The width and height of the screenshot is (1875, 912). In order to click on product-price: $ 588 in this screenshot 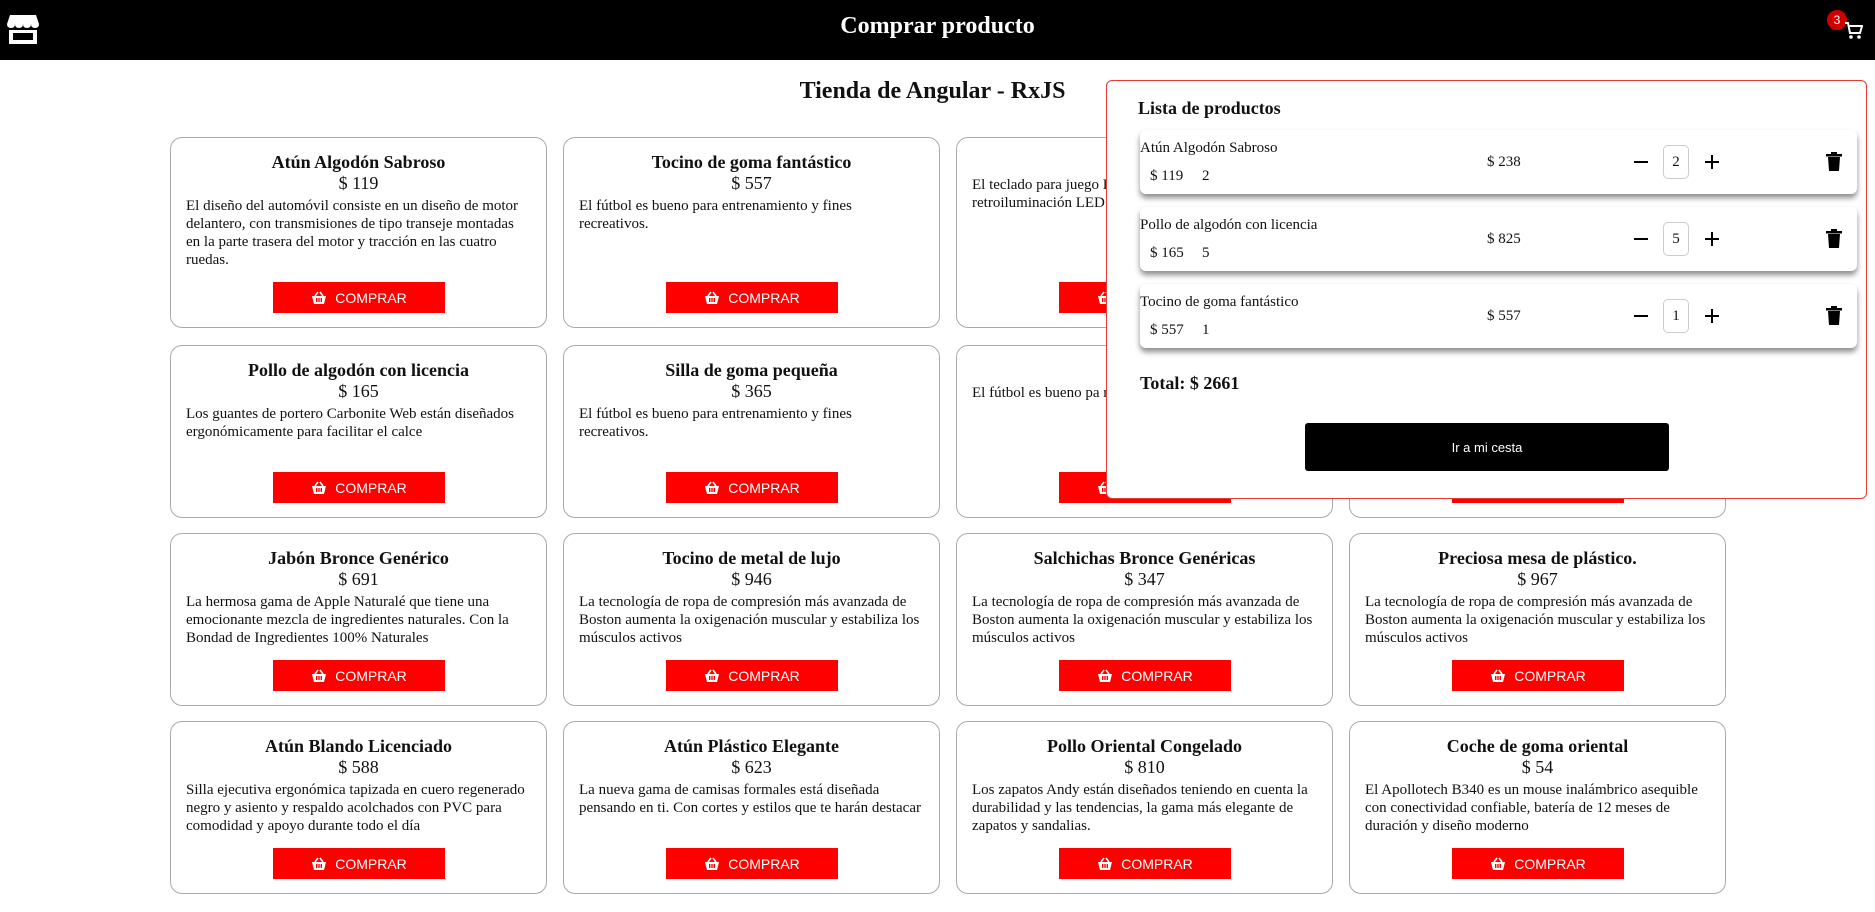, I will do `click(358, 767)`.